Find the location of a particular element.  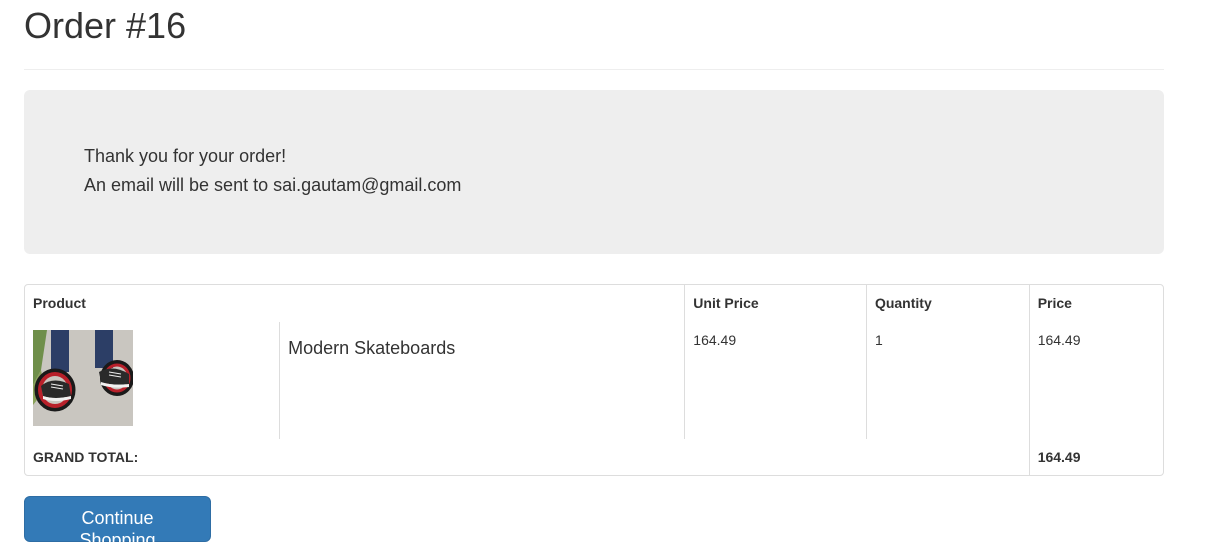

column-header-quantity: Quantity is located at coordinates (947, 303).